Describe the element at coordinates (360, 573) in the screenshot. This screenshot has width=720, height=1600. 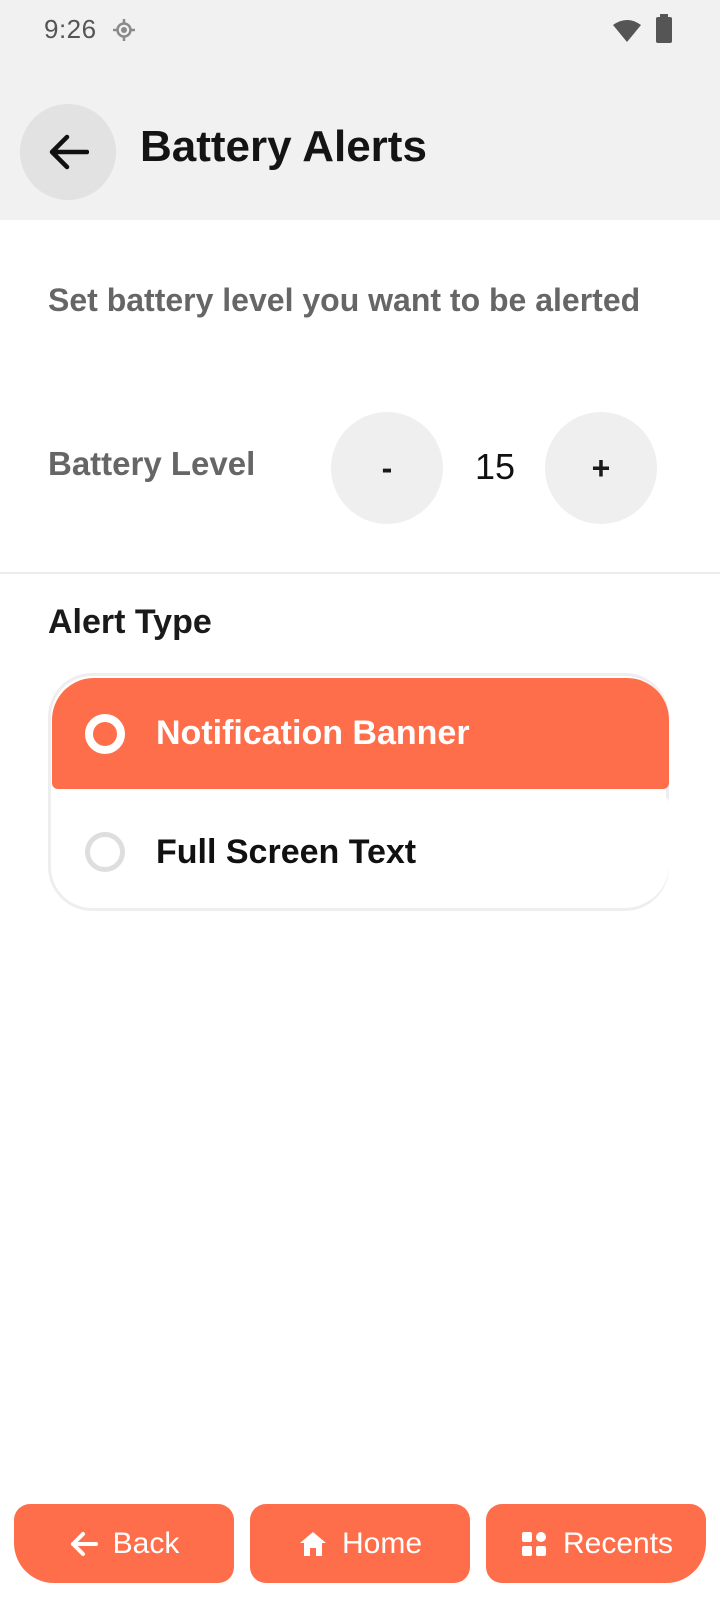
I see `section-divider` at that location.